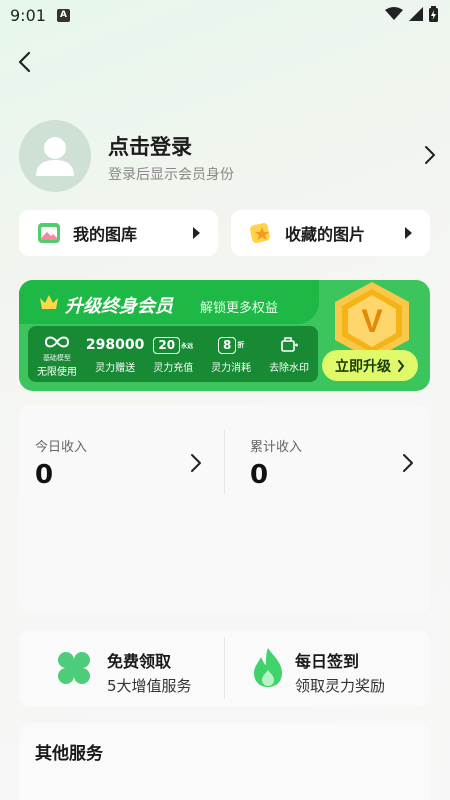 This screenshot has height=800, width=450. I want to click on other-services-card: 其他服务, so click(224, 761).